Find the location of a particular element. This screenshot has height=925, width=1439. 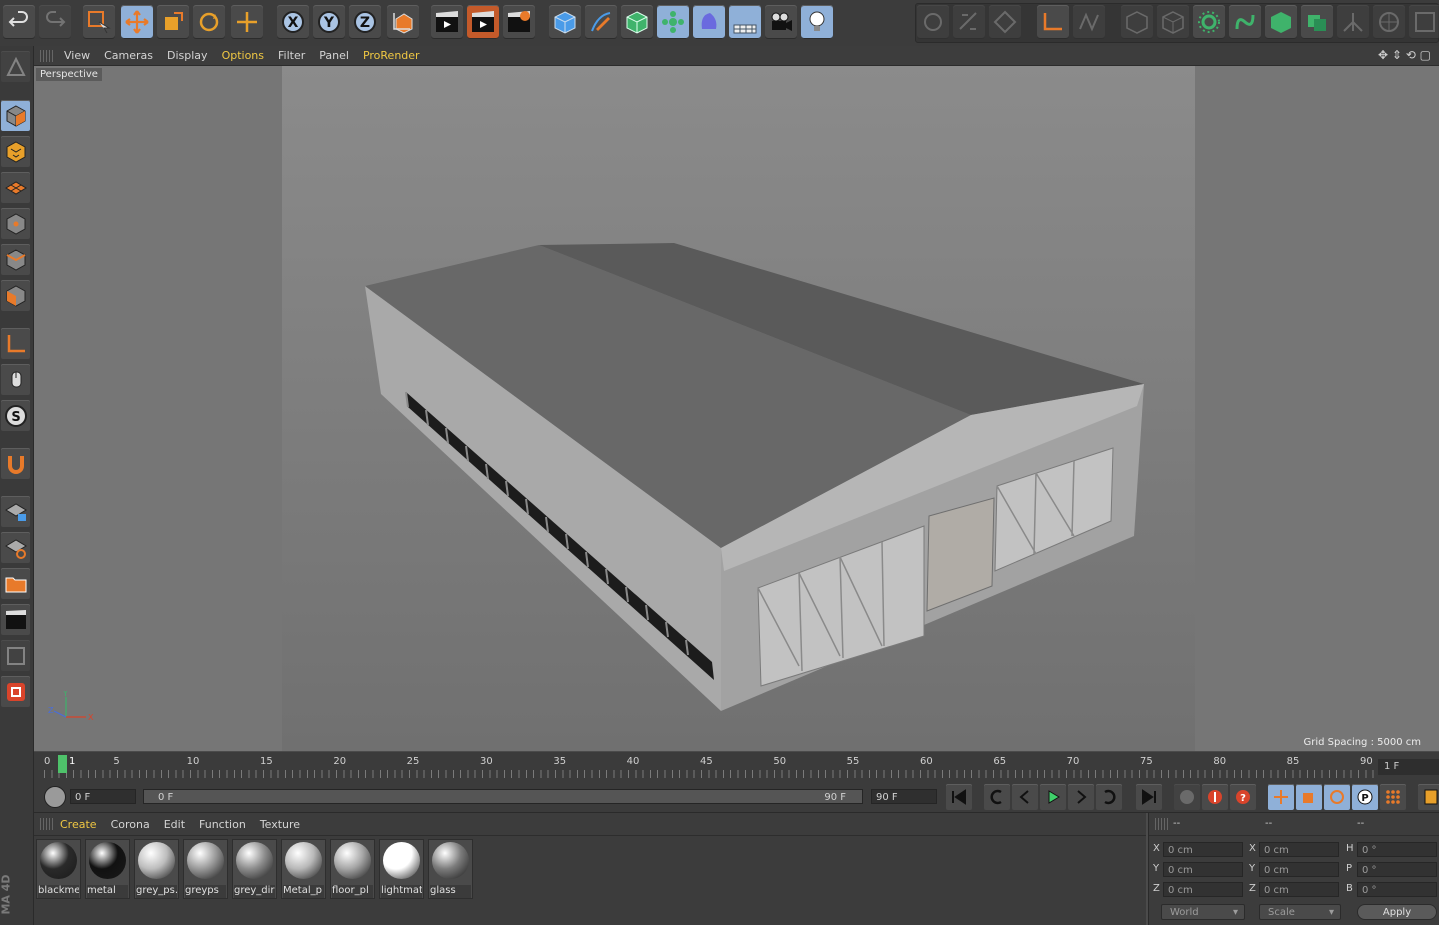

hair-icon is located at coordinates (1209, 22).